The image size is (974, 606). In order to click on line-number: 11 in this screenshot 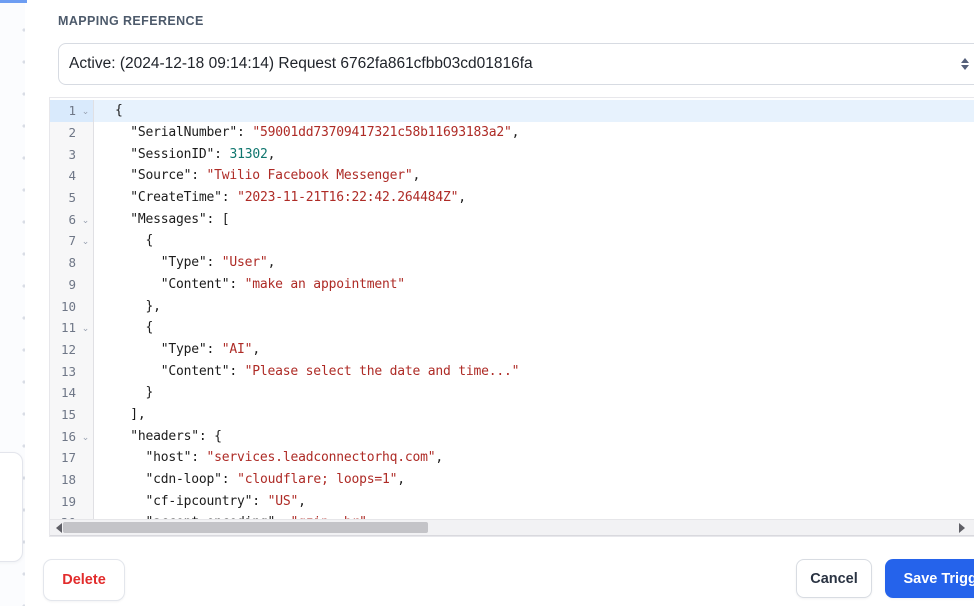, I will do `click(68, 328)`.